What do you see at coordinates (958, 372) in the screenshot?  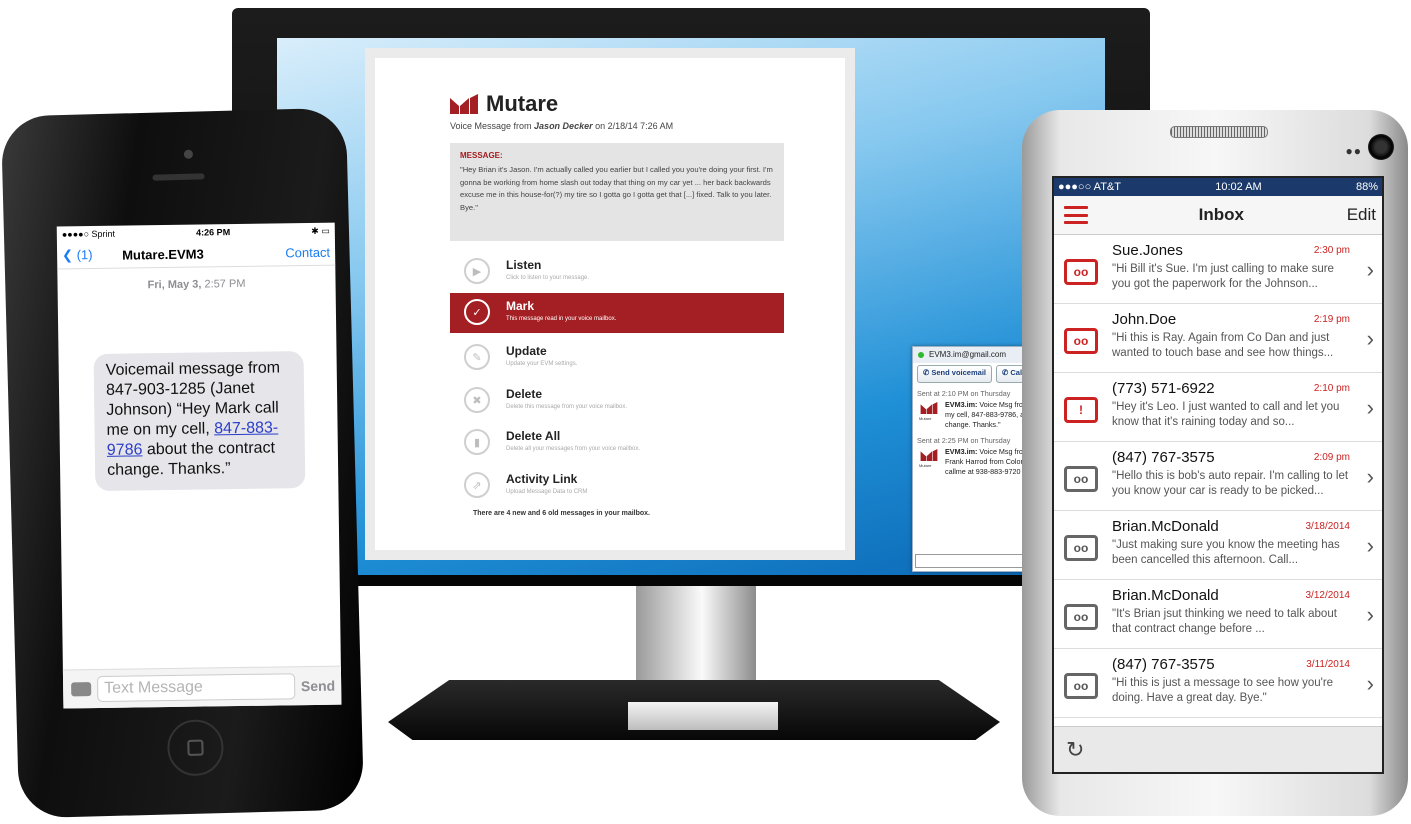 I see `send-voicemail-label: Send voicemail` at bounding box center [958, 372].